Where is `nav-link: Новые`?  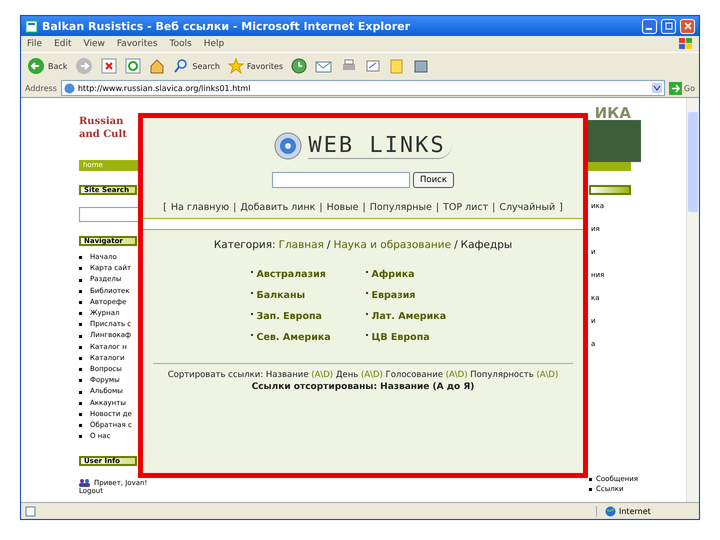 nav-link: Новые is located at coordinates (342, 207).